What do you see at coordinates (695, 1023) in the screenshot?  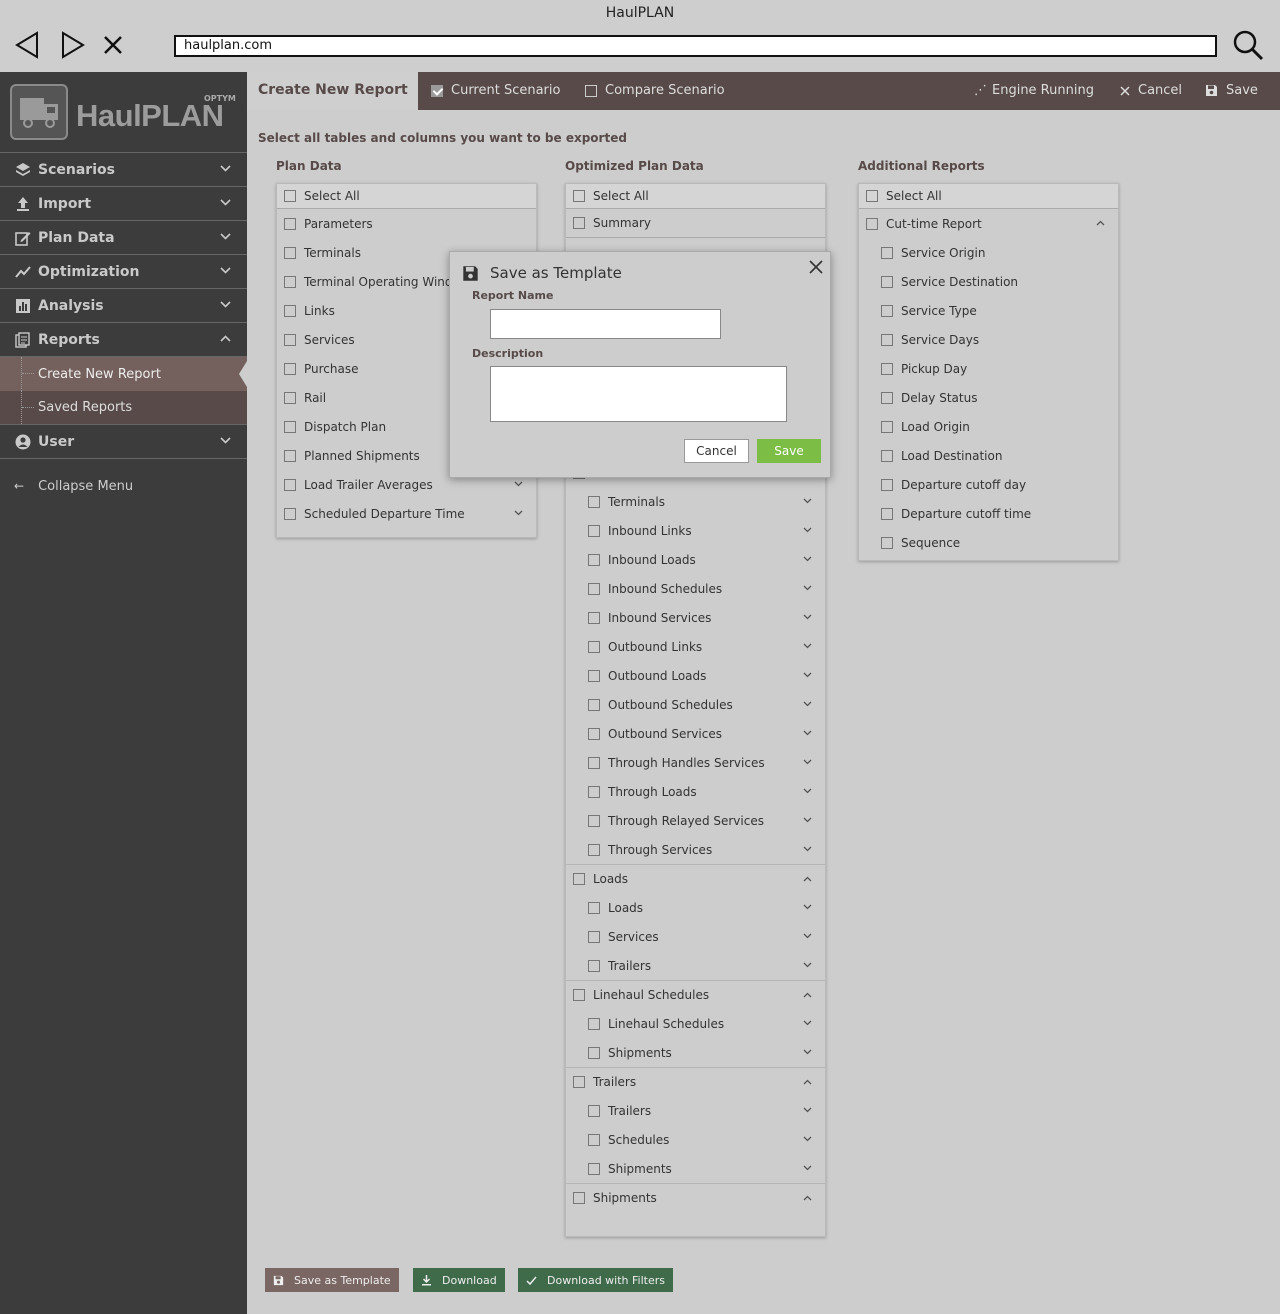 I see `list-item: Linehaul Schedules` at bounding box center [695, 1023].